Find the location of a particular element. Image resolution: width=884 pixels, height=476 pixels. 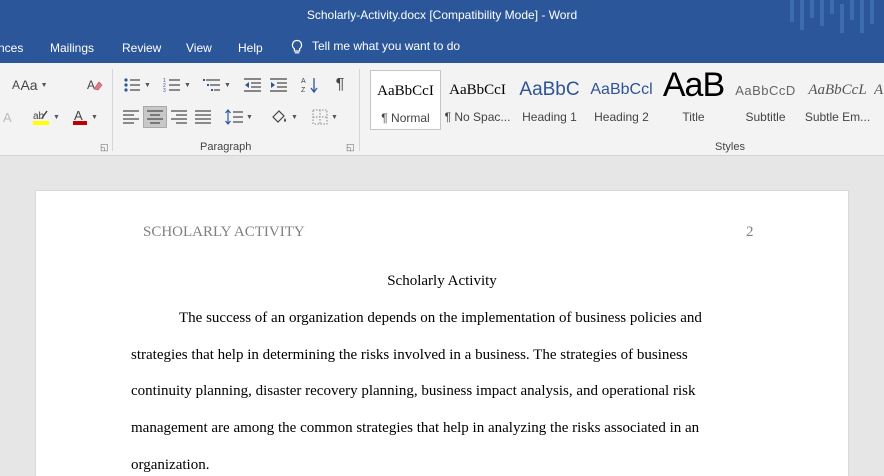

eraser-icon: A is located at coordinates (95, 85).